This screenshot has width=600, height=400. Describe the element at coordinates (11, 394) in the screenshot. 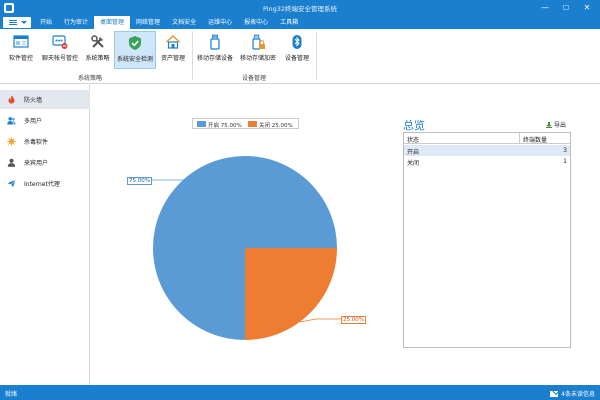

I see `status-text: 就绪` at that location.